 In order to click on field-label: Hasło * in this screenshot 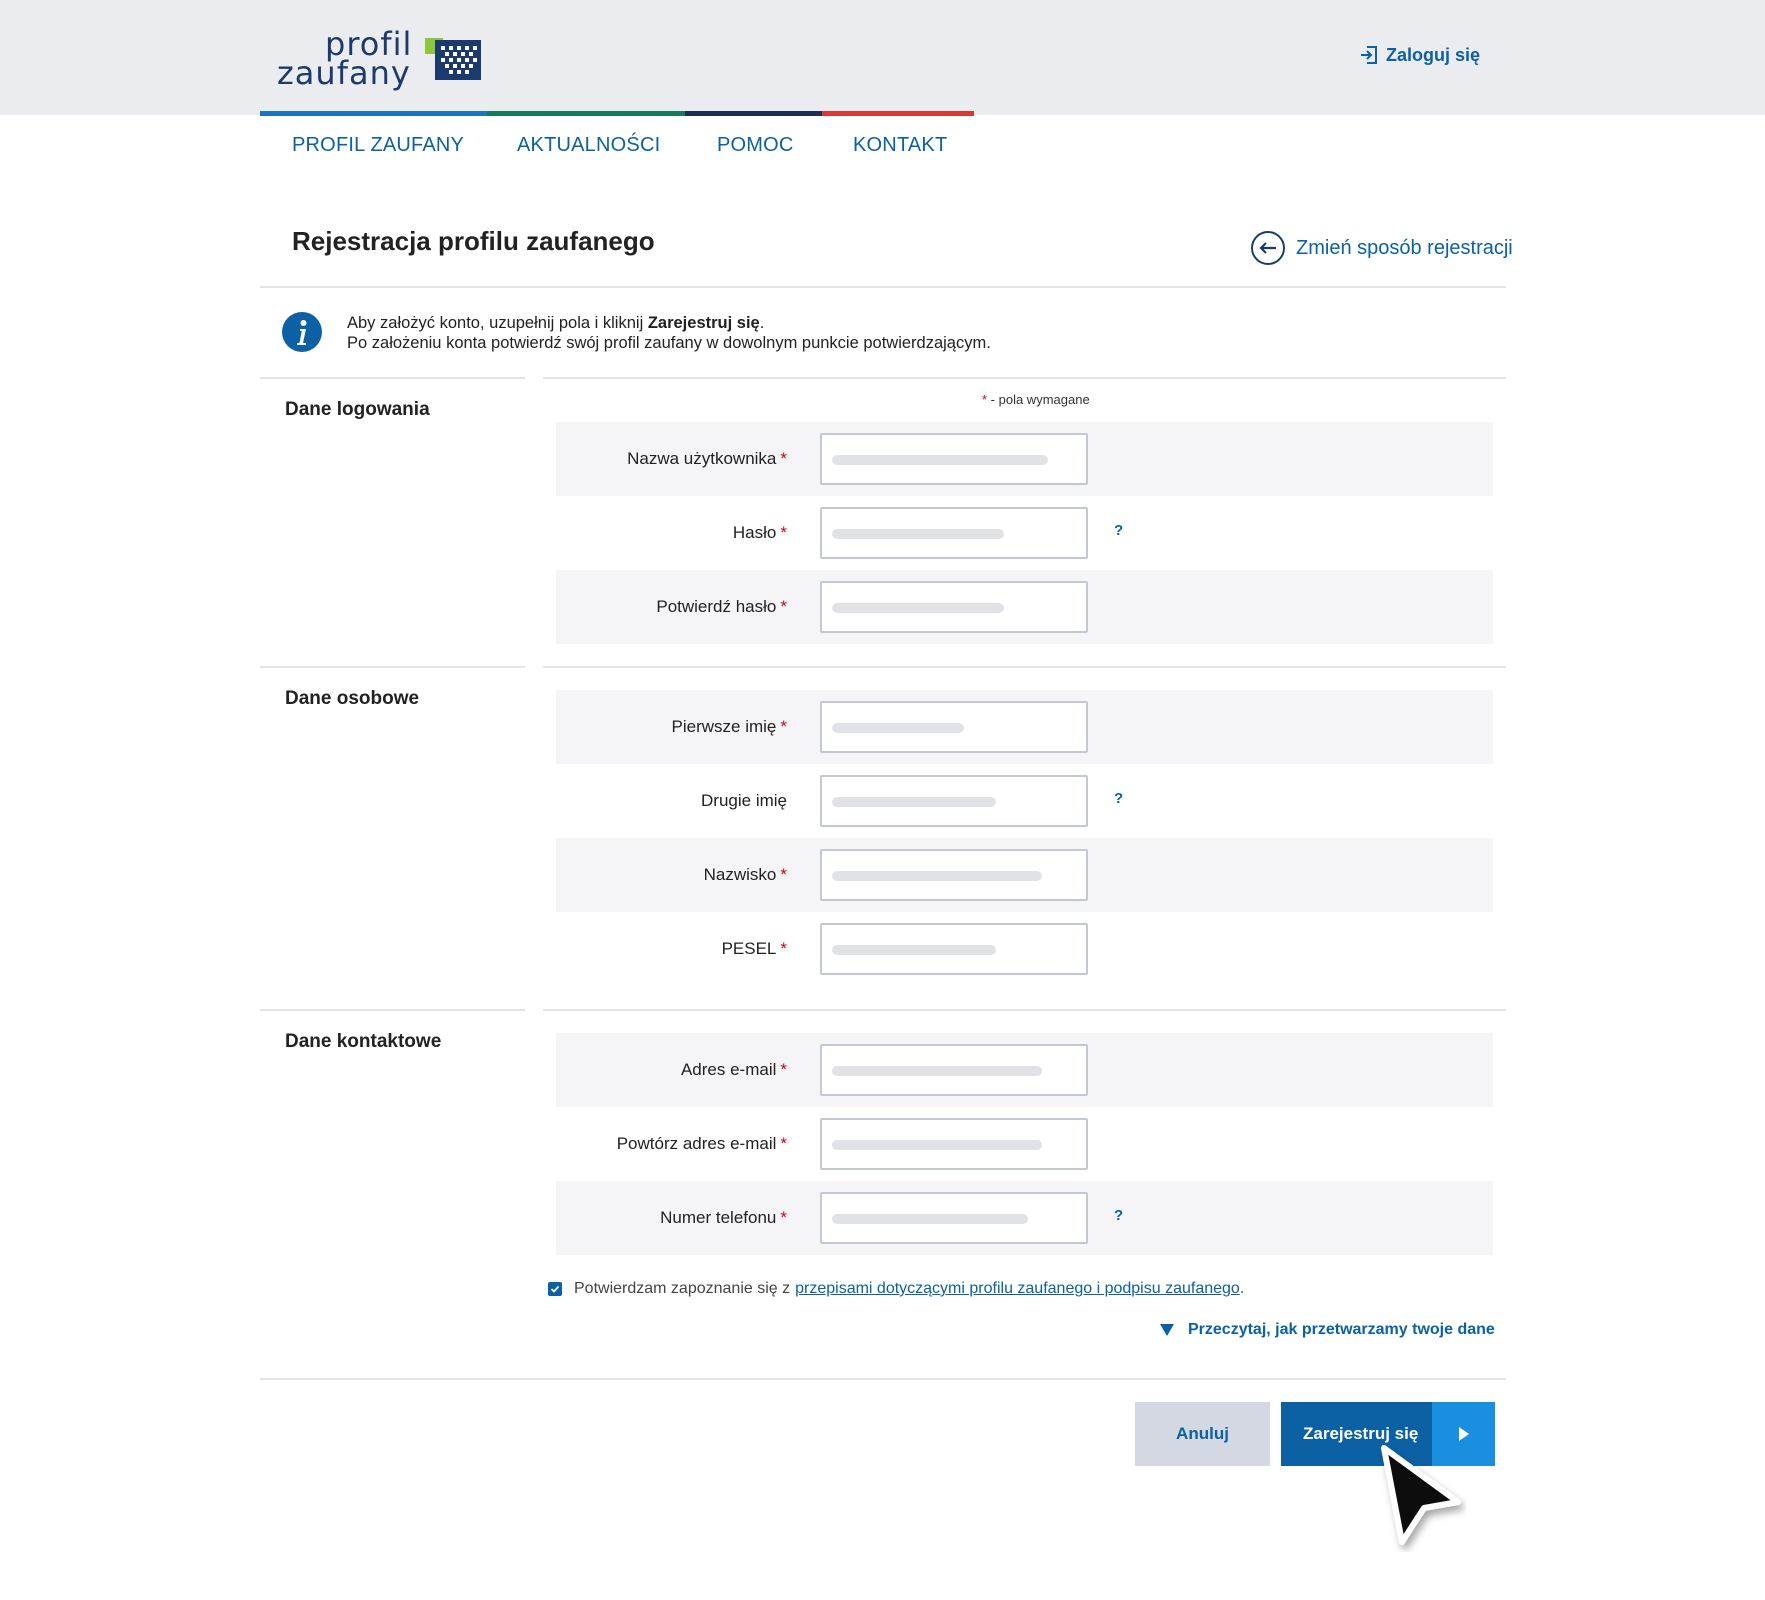, I will do `click(759, 532)`.